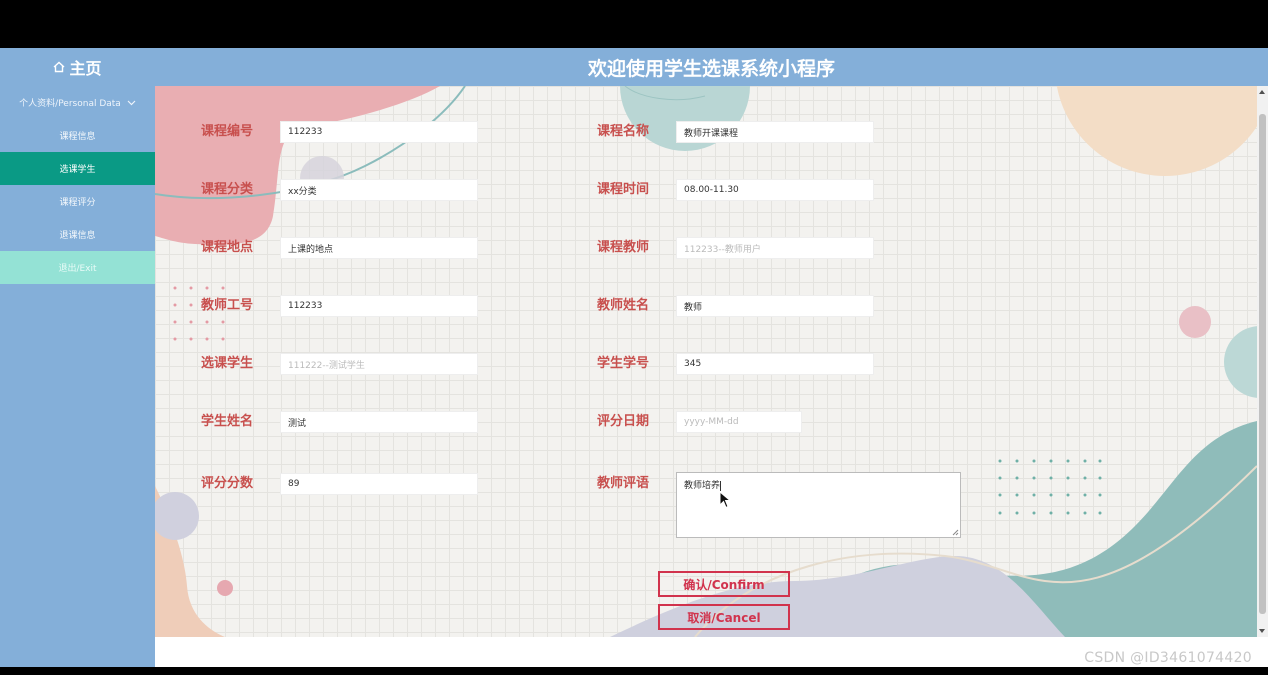 The width and height of the screenshot is (1268, 675). Describe the element at coordinates (227, 421) in the screenshot. I see `student-name-label: 学生姓名` at that location.